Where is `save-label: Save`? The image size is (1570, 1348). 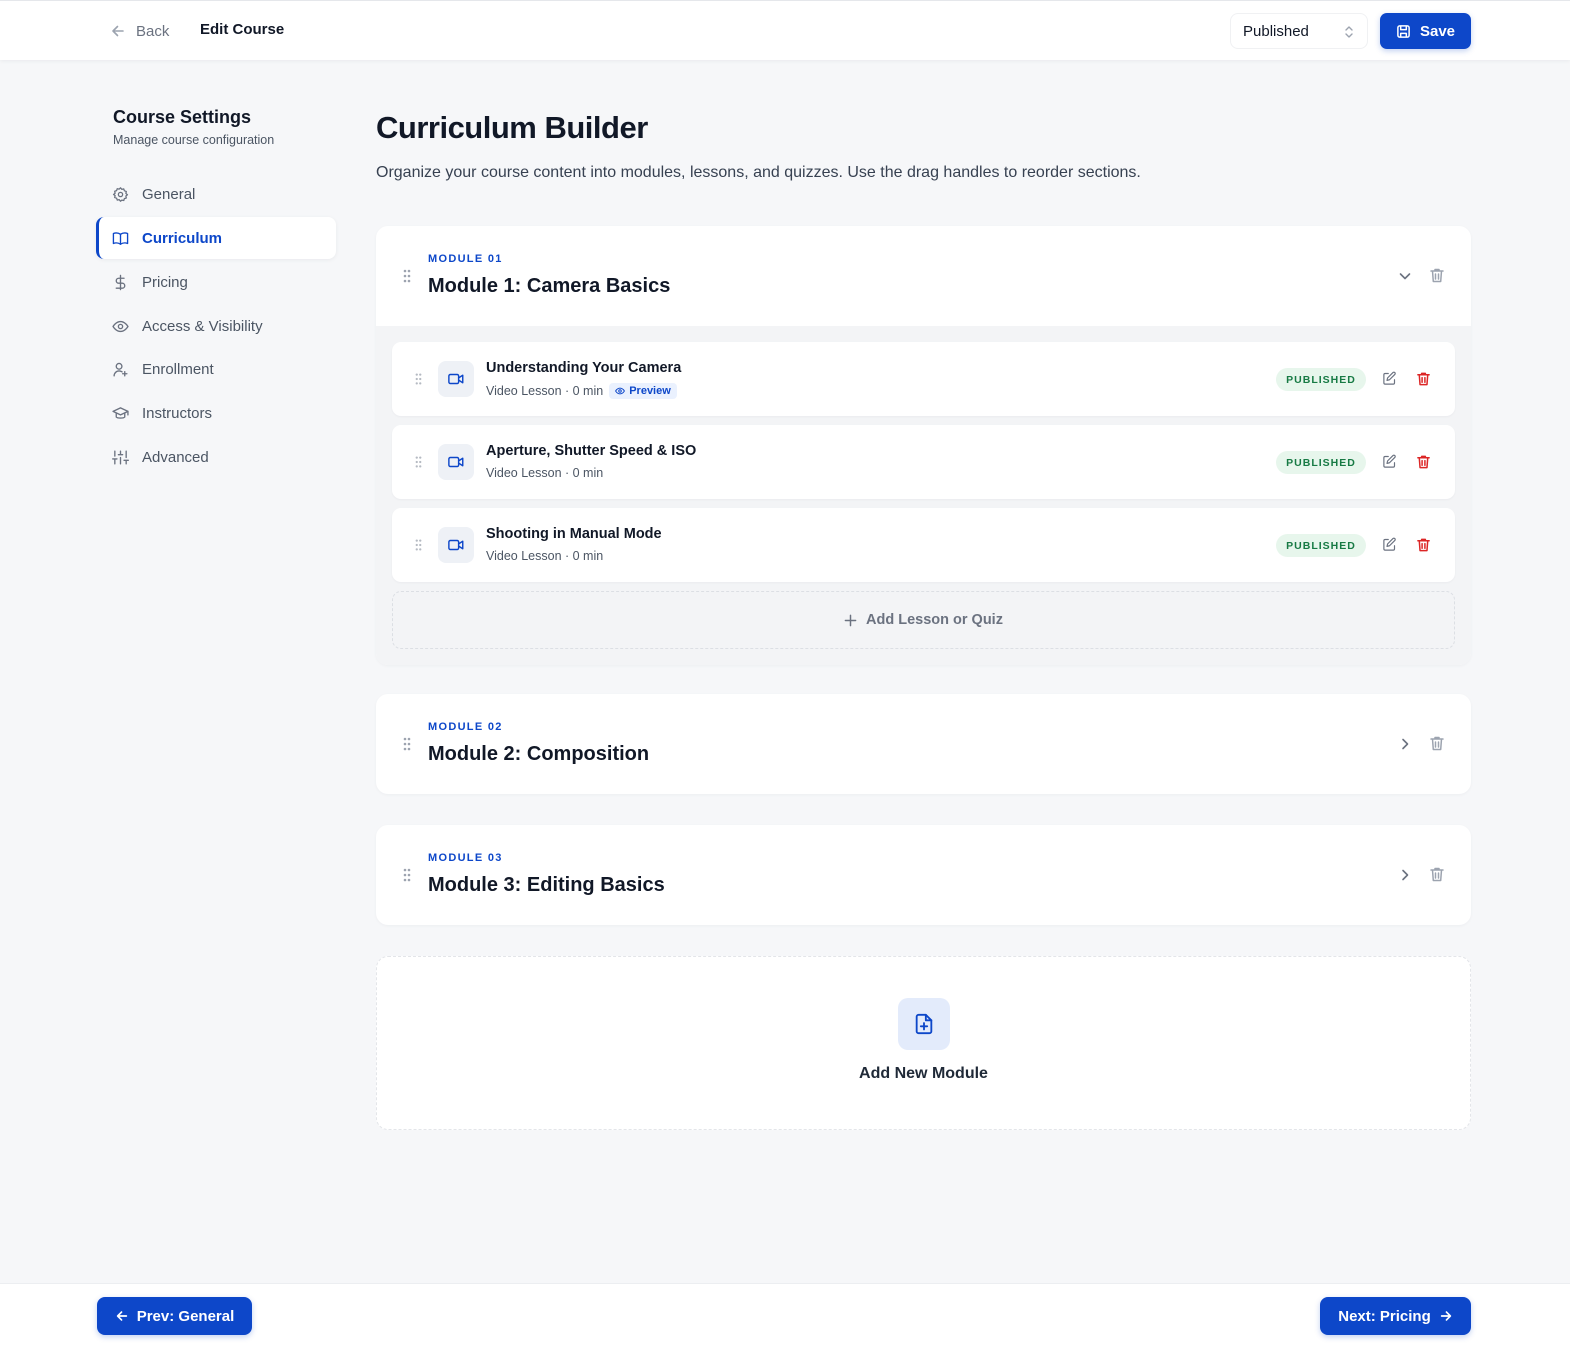
save-label: Save is located at coordinates (1437, 31).